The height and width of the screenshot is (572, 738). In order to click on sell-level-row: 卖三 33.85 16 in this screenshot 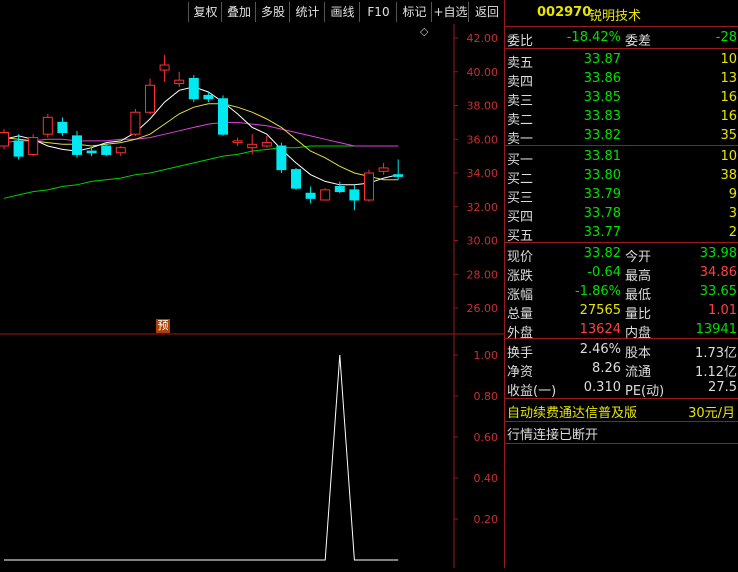, I will do `click(621, 99)`.